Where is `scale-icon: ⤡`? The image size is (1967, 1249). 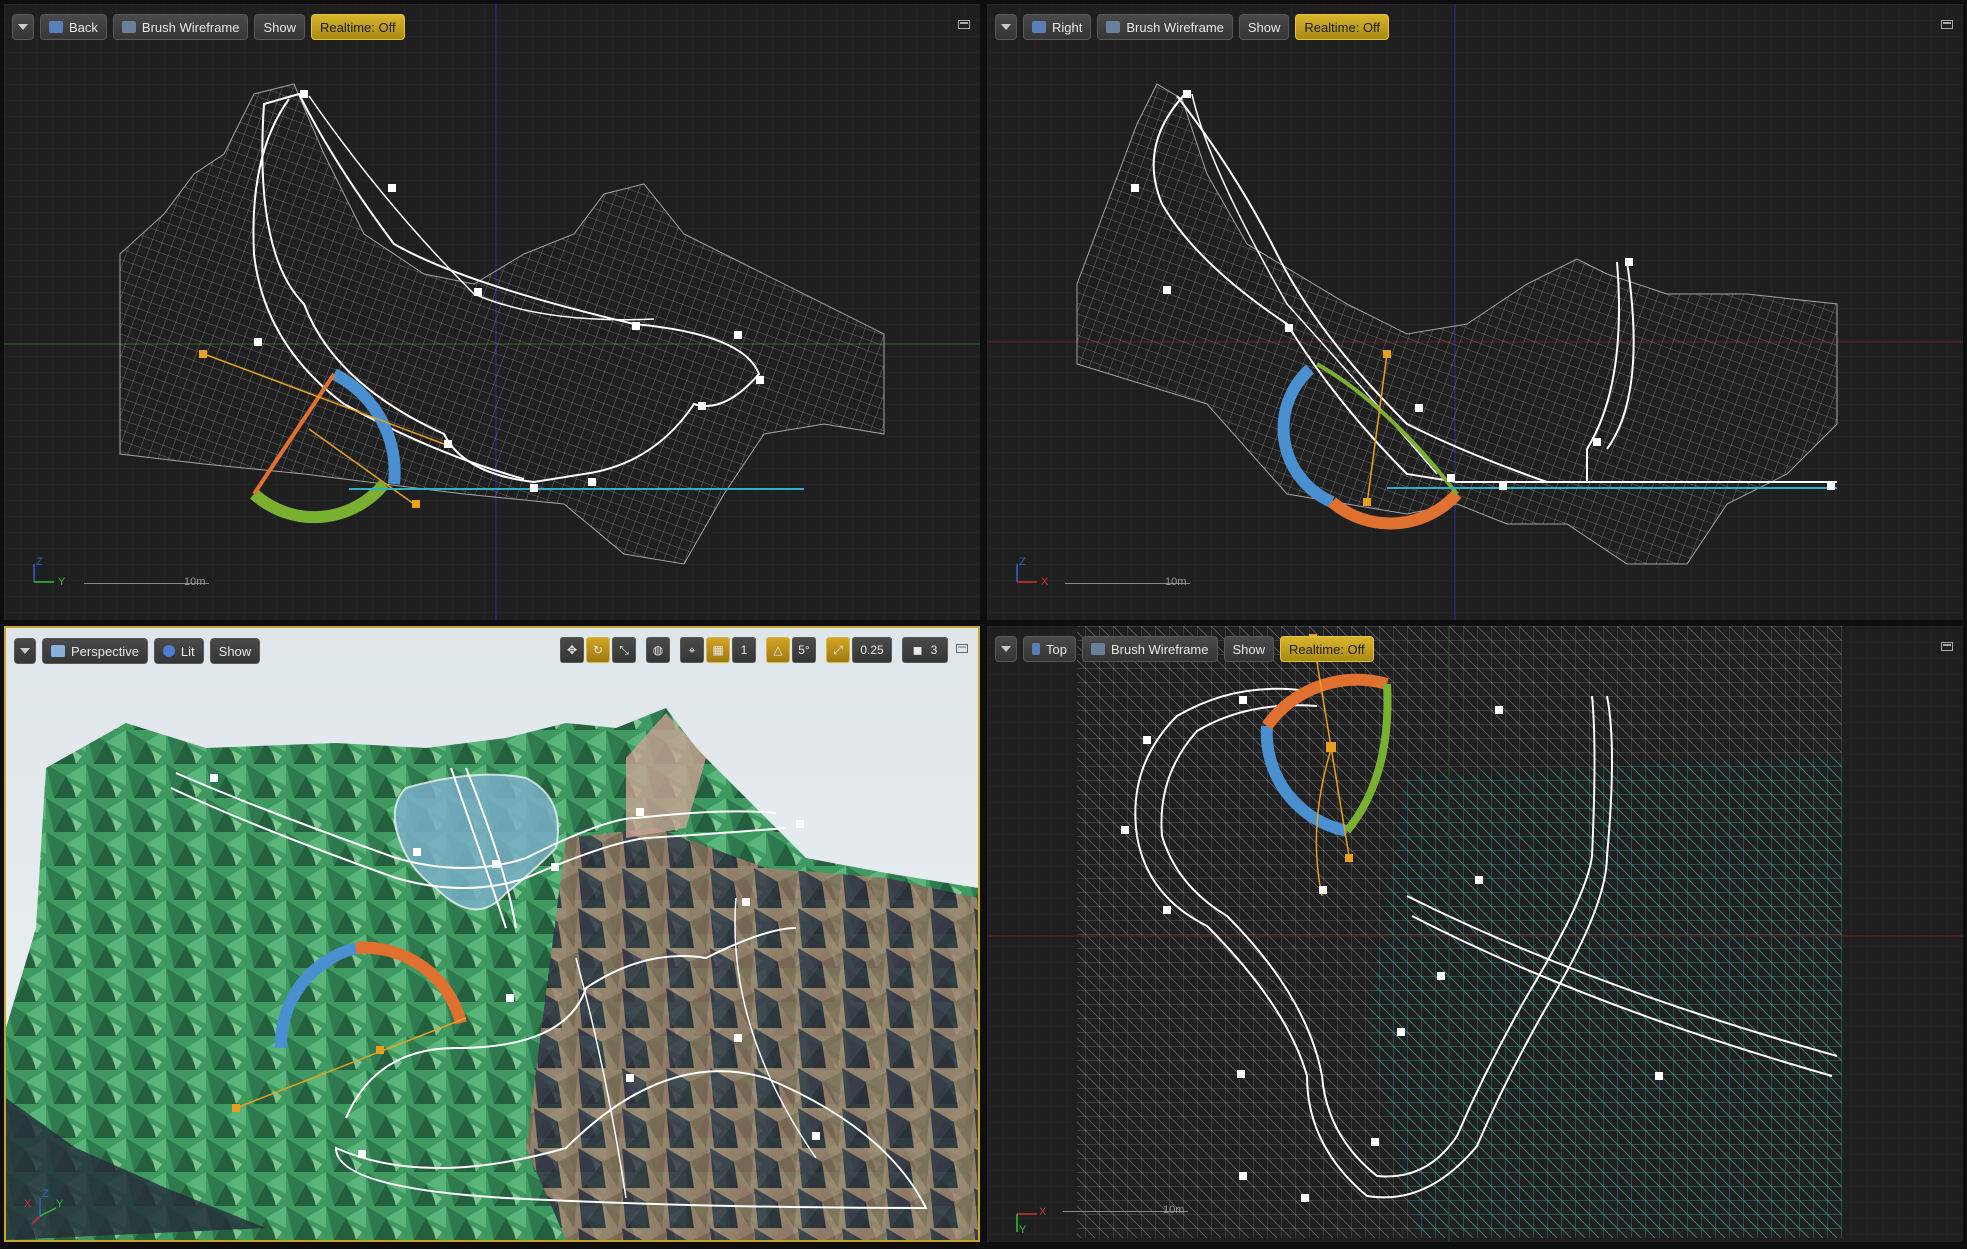
scale-icon: ⤡ is located at coordinates (624, 649).